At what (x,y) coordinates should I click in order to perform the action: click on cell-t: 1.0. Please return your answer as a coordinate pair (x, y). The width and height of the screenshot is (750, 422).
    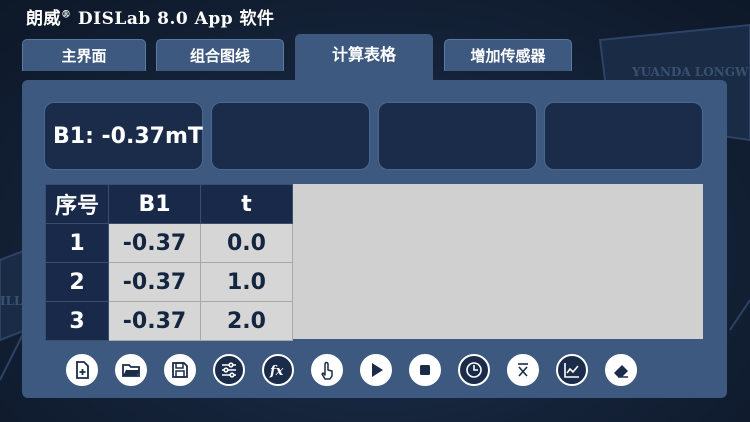
    Looking at the image, I should click on (246, 282).